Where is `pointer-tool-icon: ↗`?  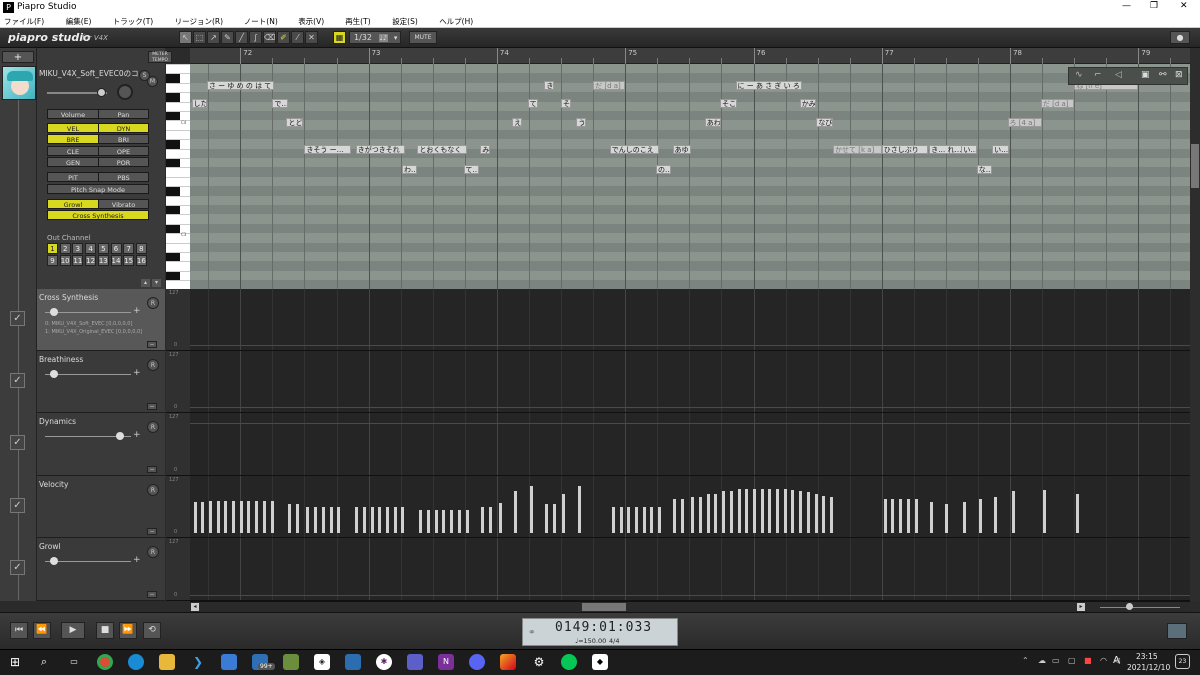 pointer-tool-icon: ↗ is located at coordinates (213, 37).